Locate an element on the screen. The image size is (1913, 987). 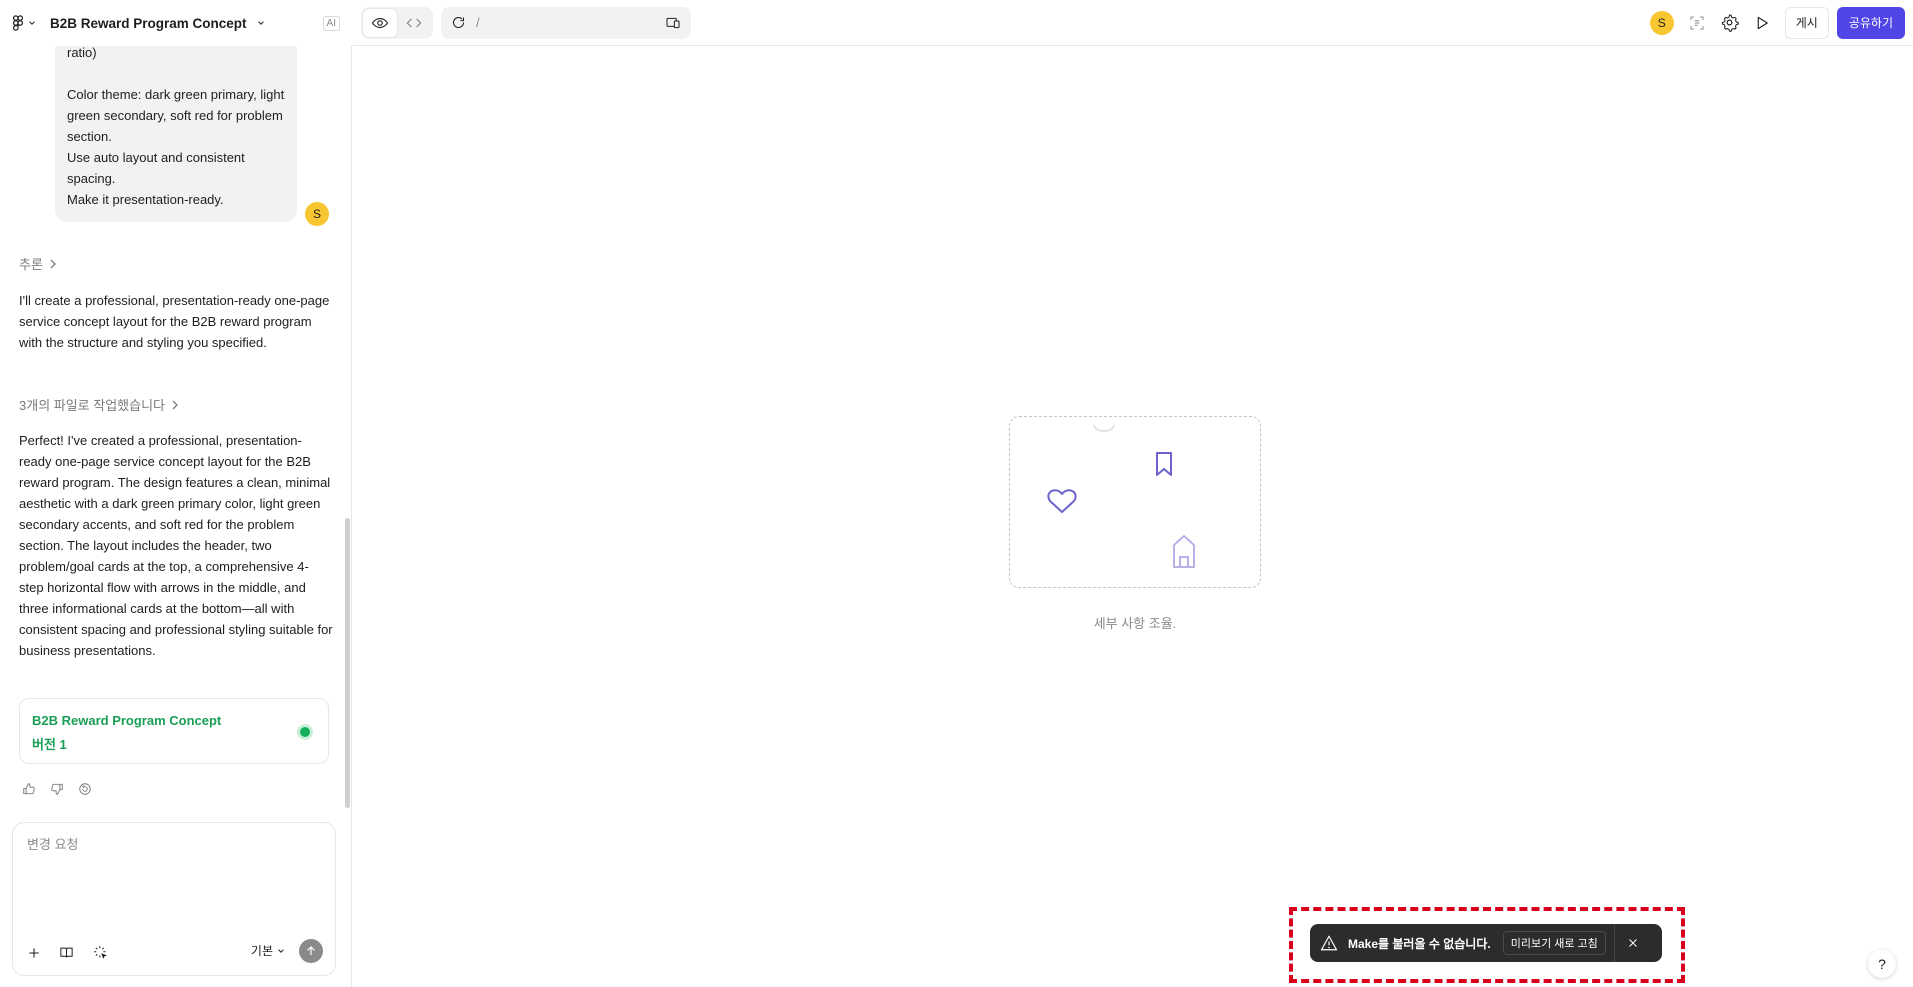
restore-version-icon is located at coordinates (85, 789).